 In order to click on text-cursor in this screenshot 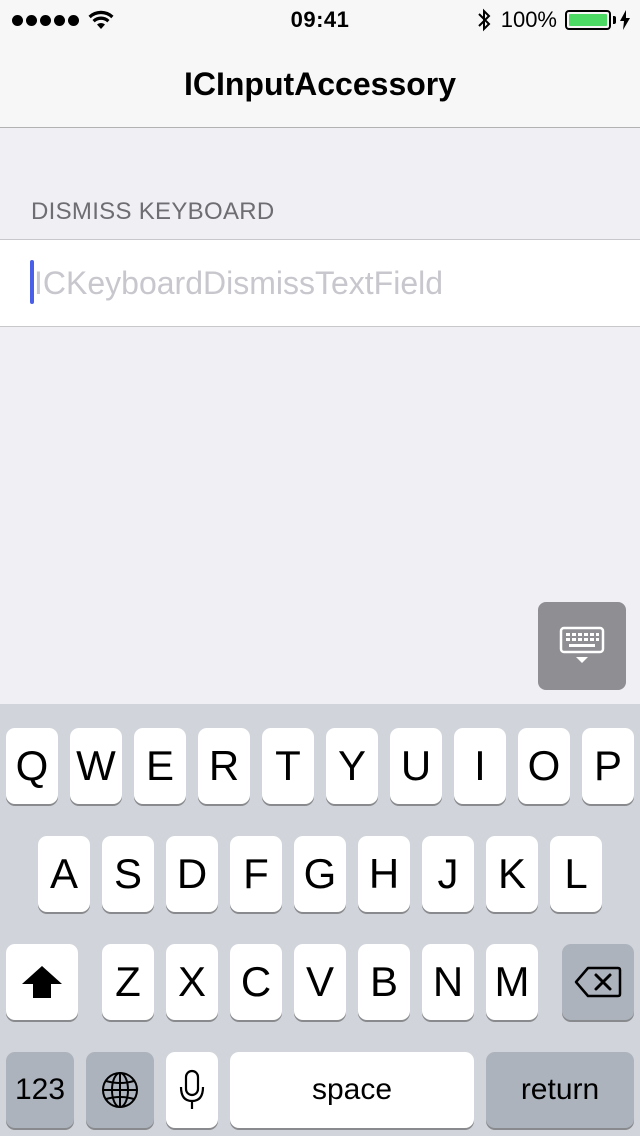, I will do `click(32, 282)`.